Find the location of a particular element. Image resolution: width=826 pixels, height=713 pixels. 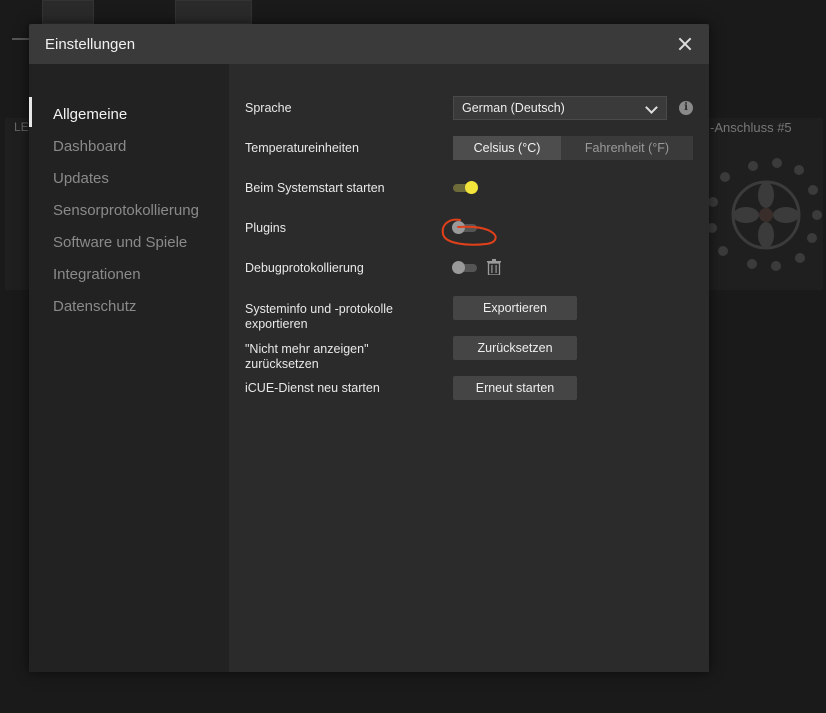

debug-toggle is located at coordinates (464, 267).